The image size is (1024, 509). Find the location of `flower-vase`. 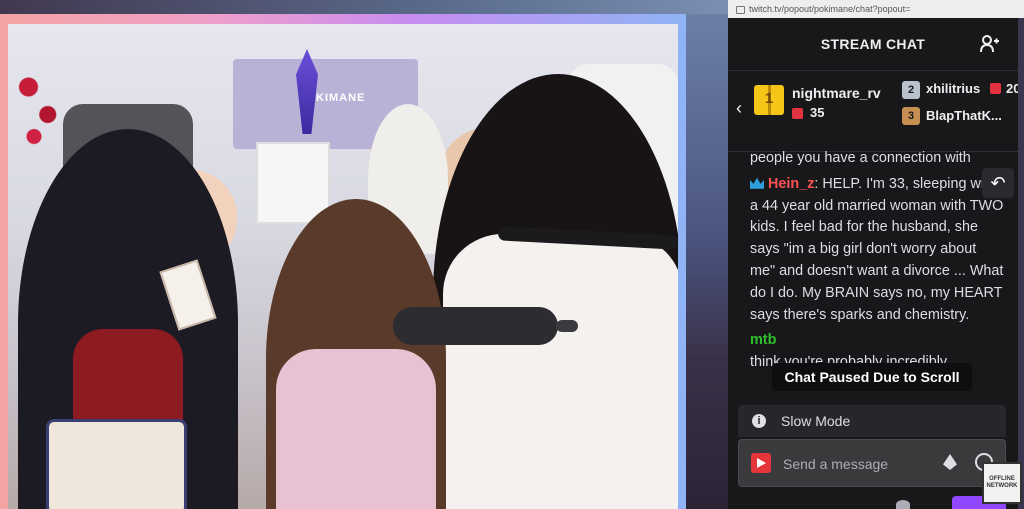

flower-vase is located at coordinates (39, 109).